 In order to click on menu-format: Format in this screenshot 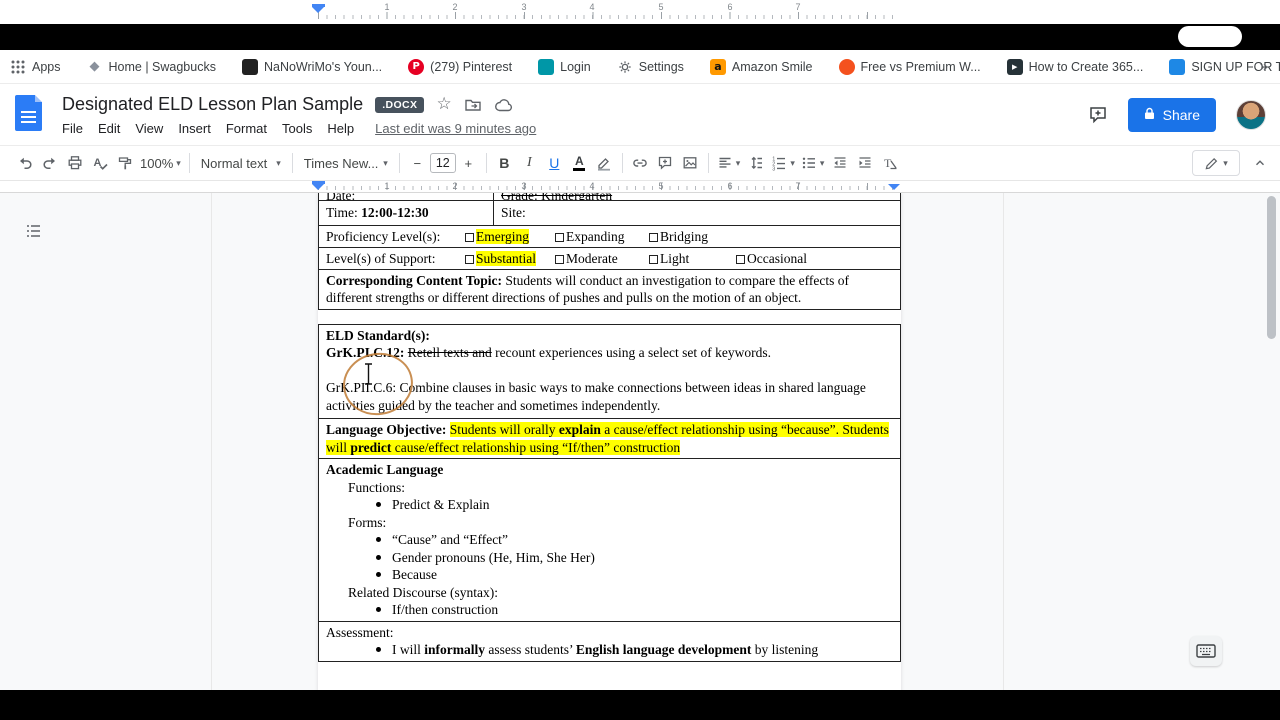, I will do `click(246, 128)`.